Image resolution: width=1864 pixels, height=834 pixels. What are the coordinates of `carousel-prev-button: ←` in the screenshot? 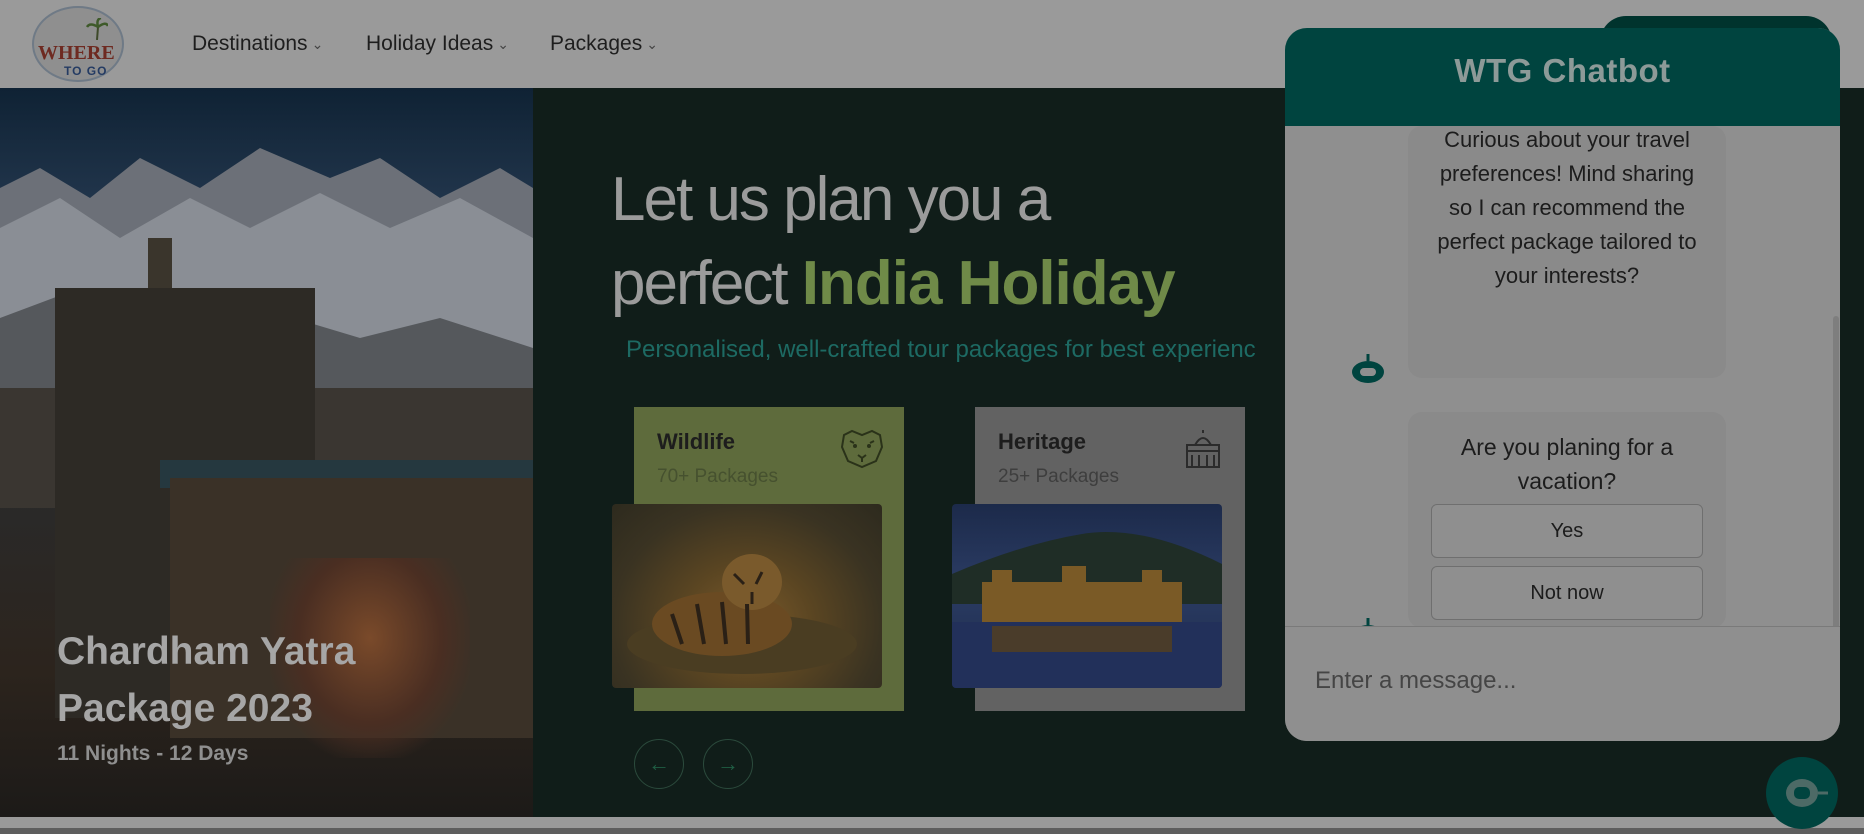 It's located at (659, 764).